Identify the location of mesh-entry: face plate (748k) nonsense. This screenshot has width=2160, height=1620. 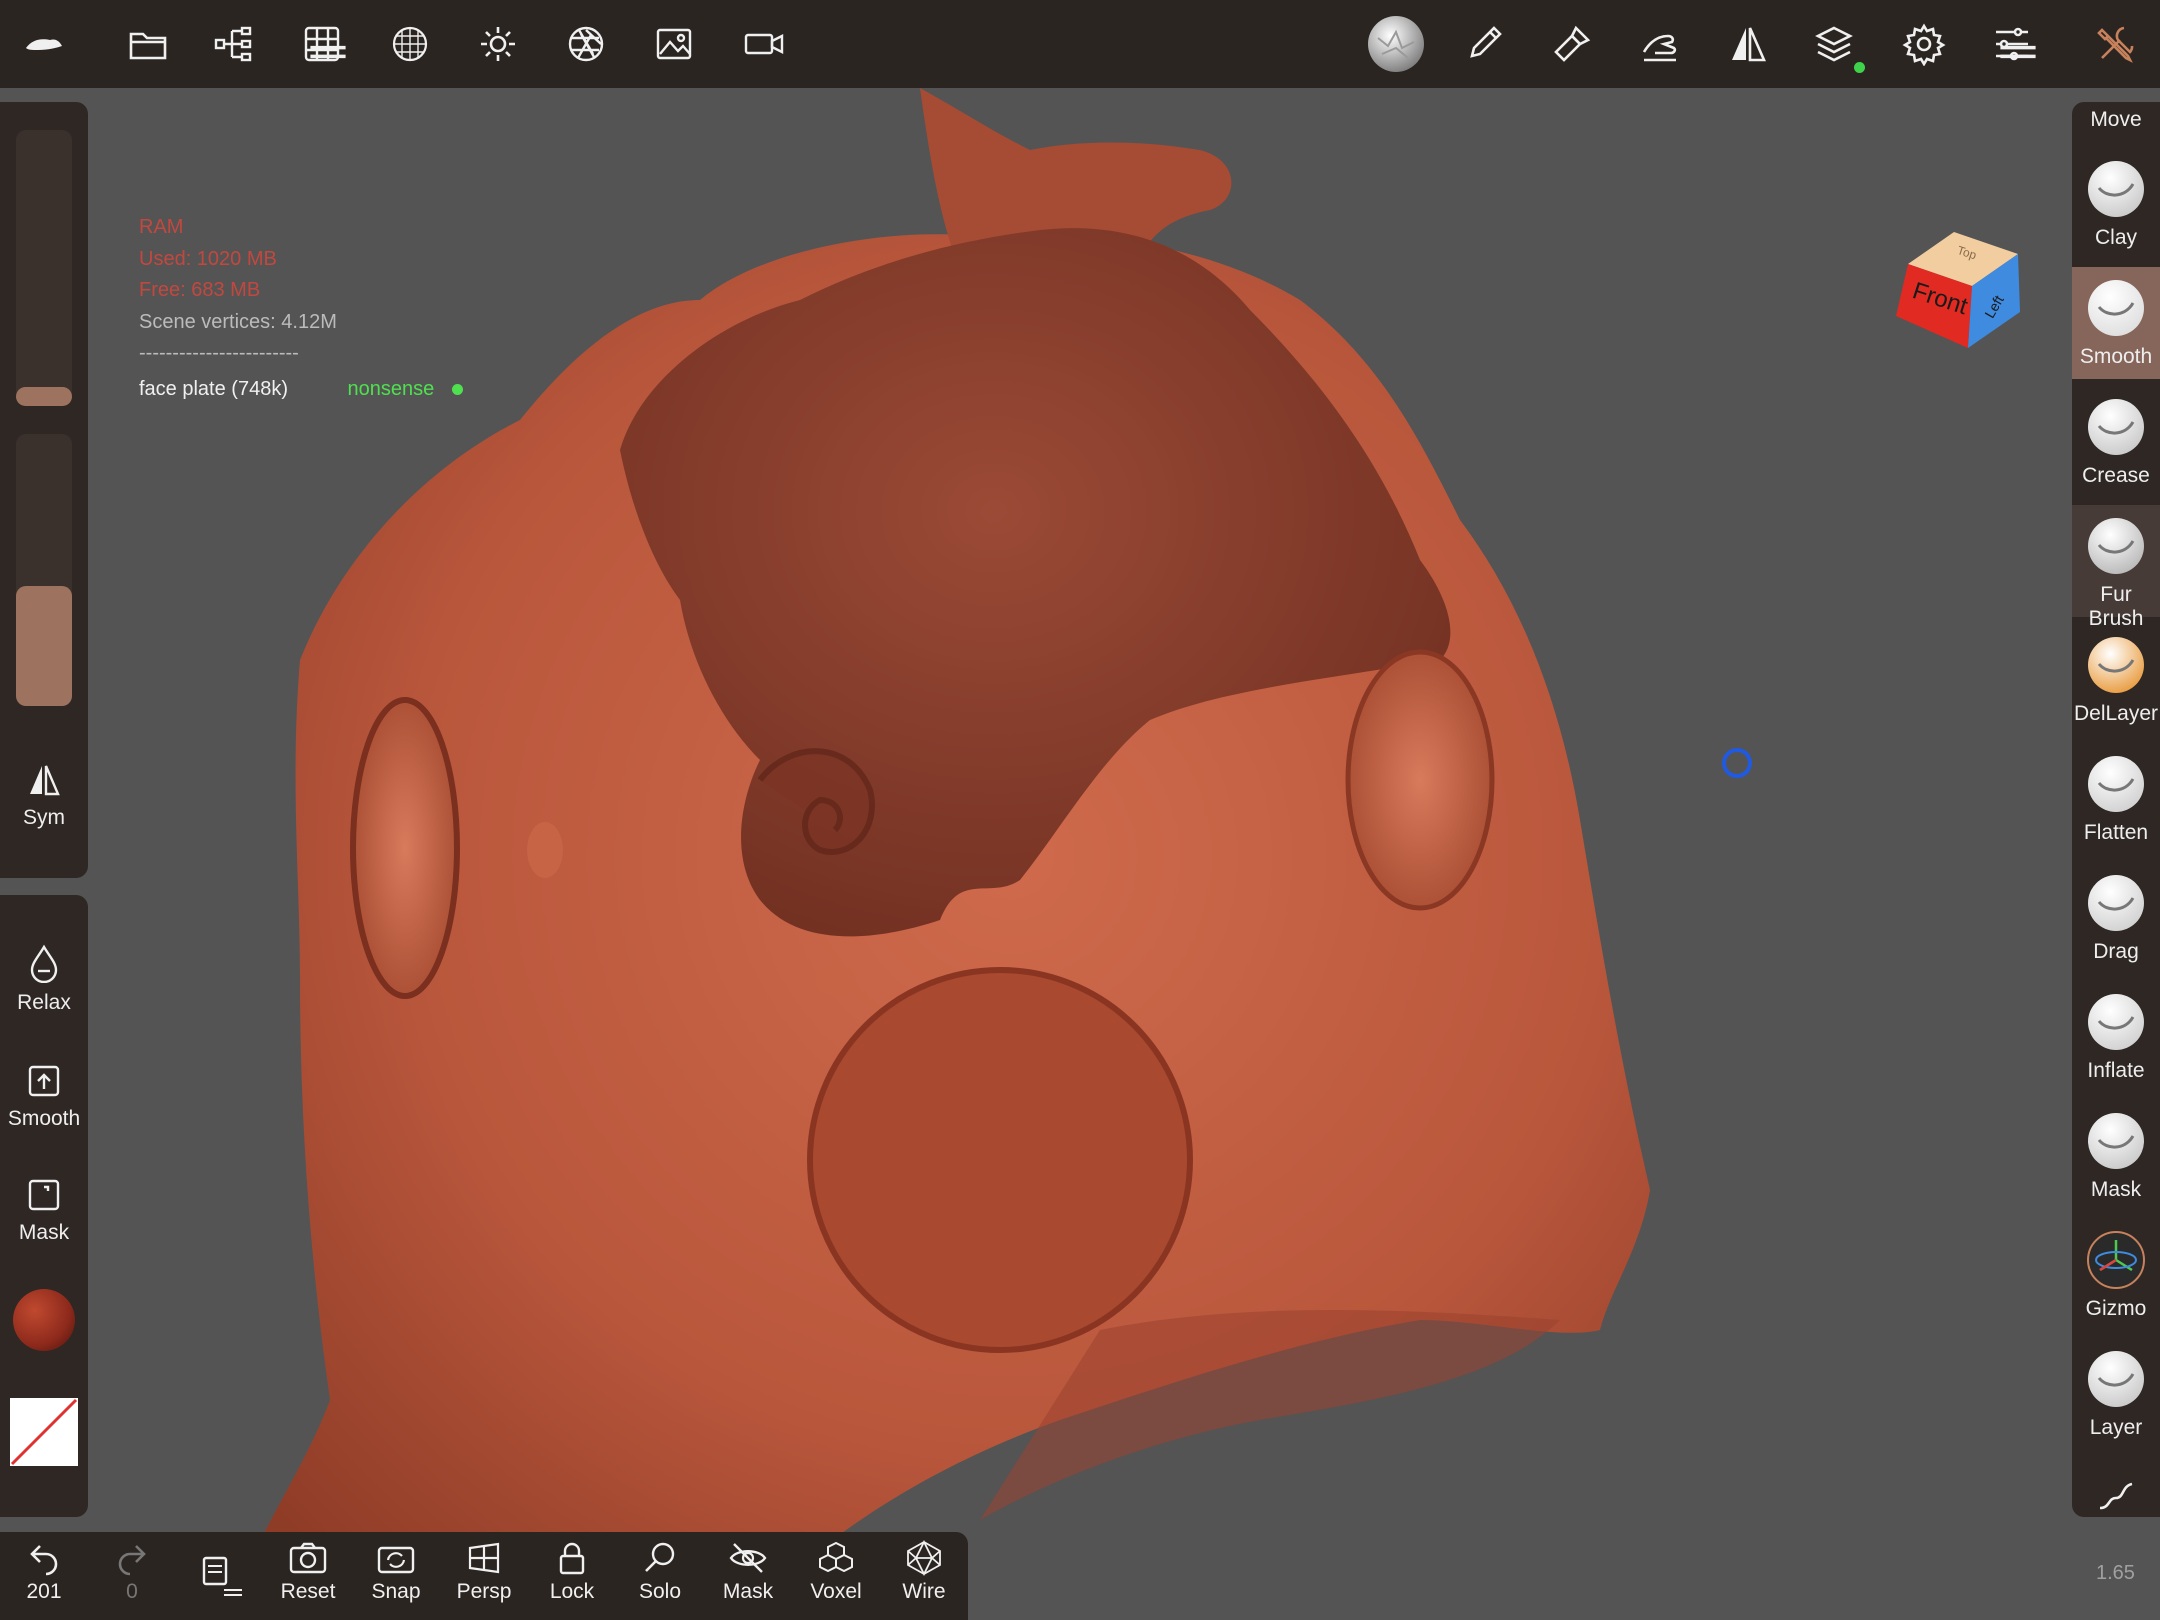
(301, 390).